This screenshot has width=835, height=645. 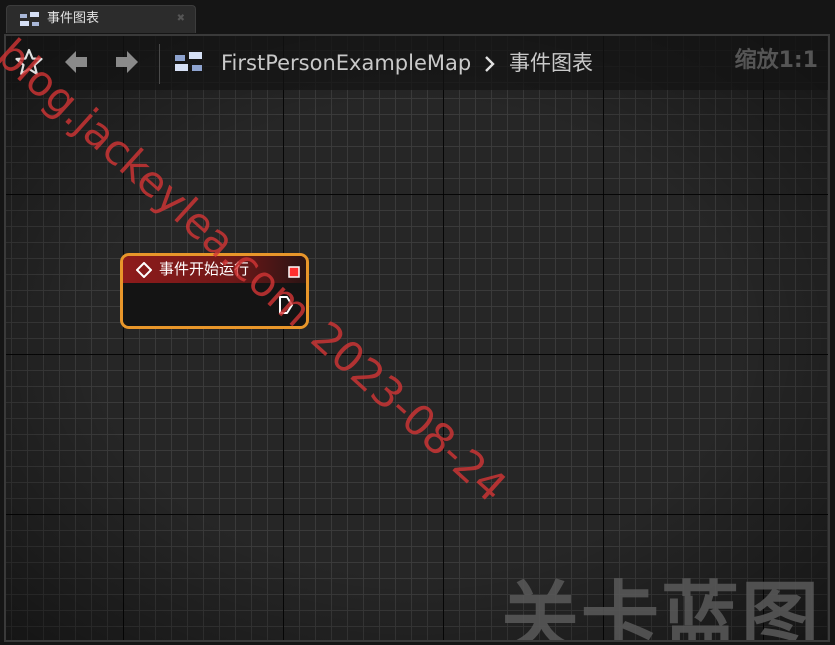 What do you see at coordinates (346, 63) in the screenshot?
I see `breadcrumb-root: FirstPersonExampleMap` at bounding box center [346, 63].